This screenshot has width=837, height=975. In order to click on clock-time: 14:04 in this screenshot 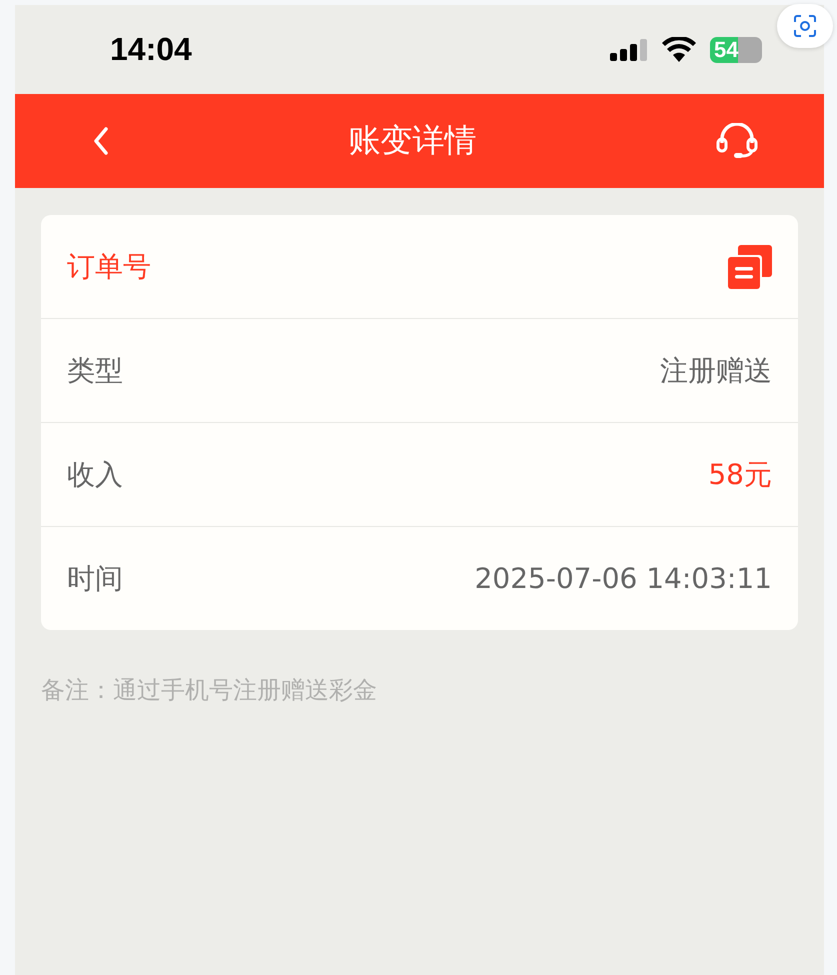, I will do `click(151, 49)`.